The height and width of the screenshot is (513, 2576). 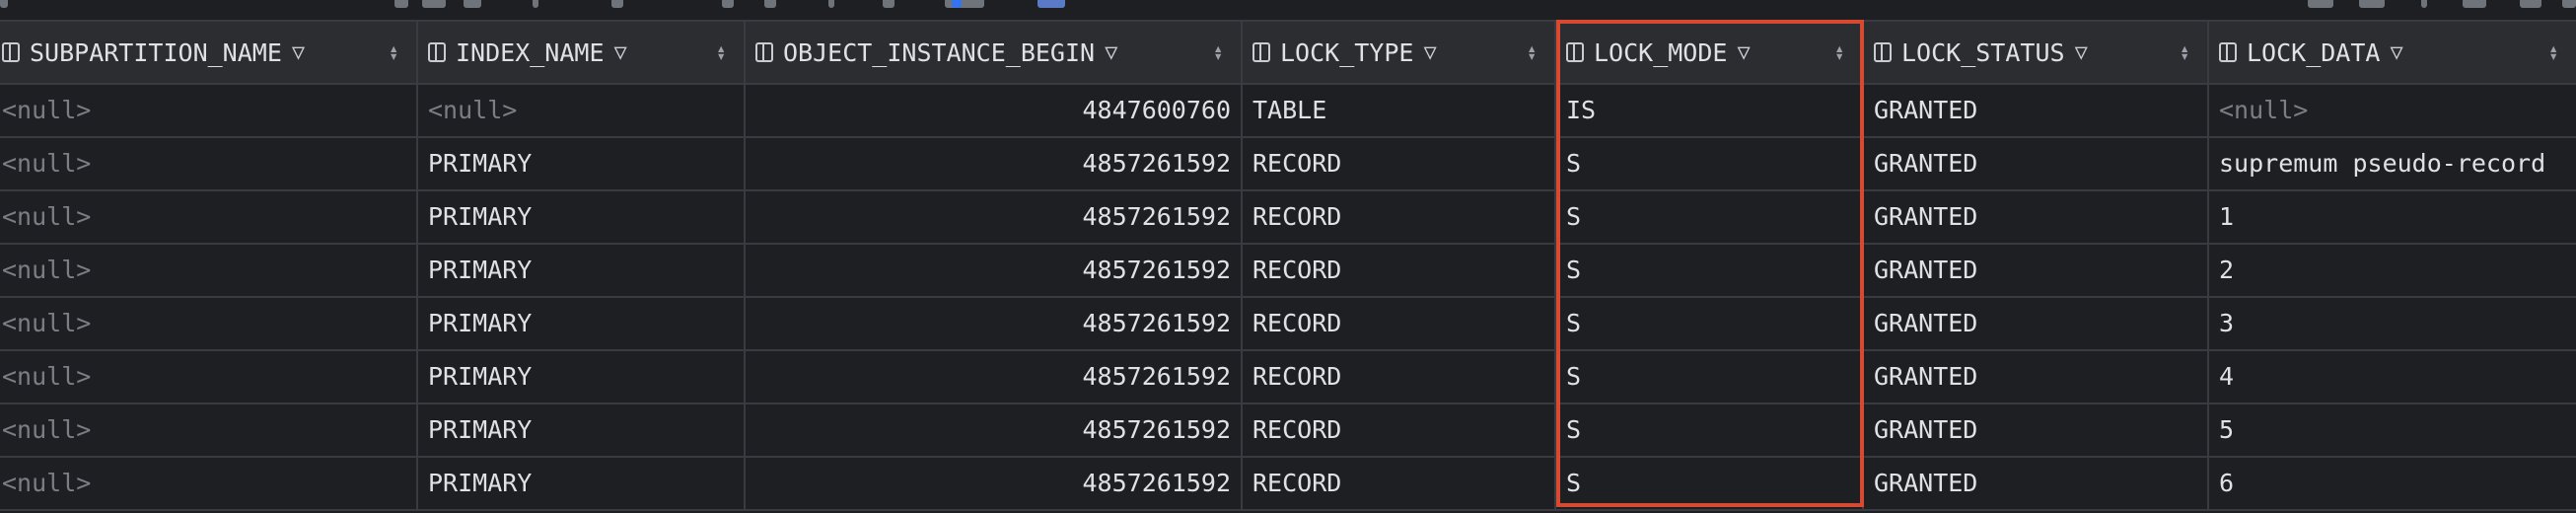 What do you see at coordinates (2392, 482) in the screenshot?
I see `cell-lock-data: 6` at bounding box center [2392, 482].